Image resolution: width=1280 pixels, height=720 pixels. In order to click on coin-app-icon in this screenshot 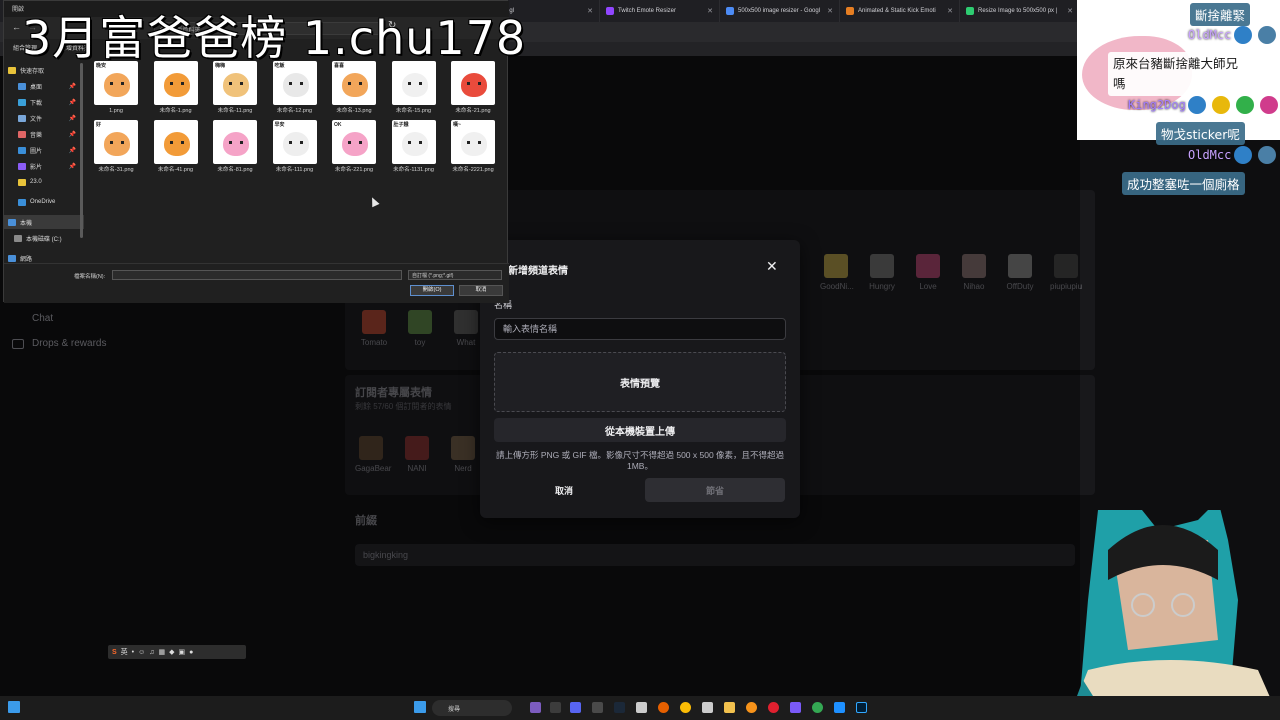, I will do `click(751, 707)`.